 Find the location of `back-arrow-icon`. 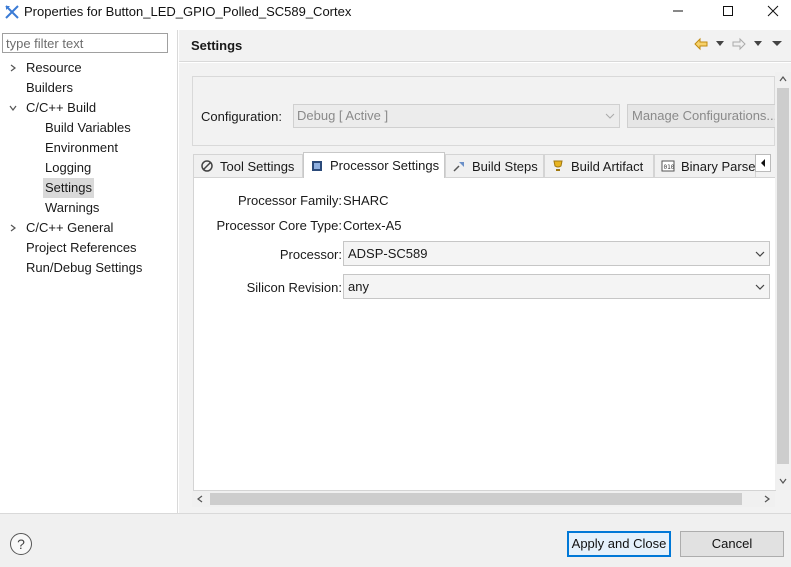

back-arrow-icon is located at coordinates (701, 44).